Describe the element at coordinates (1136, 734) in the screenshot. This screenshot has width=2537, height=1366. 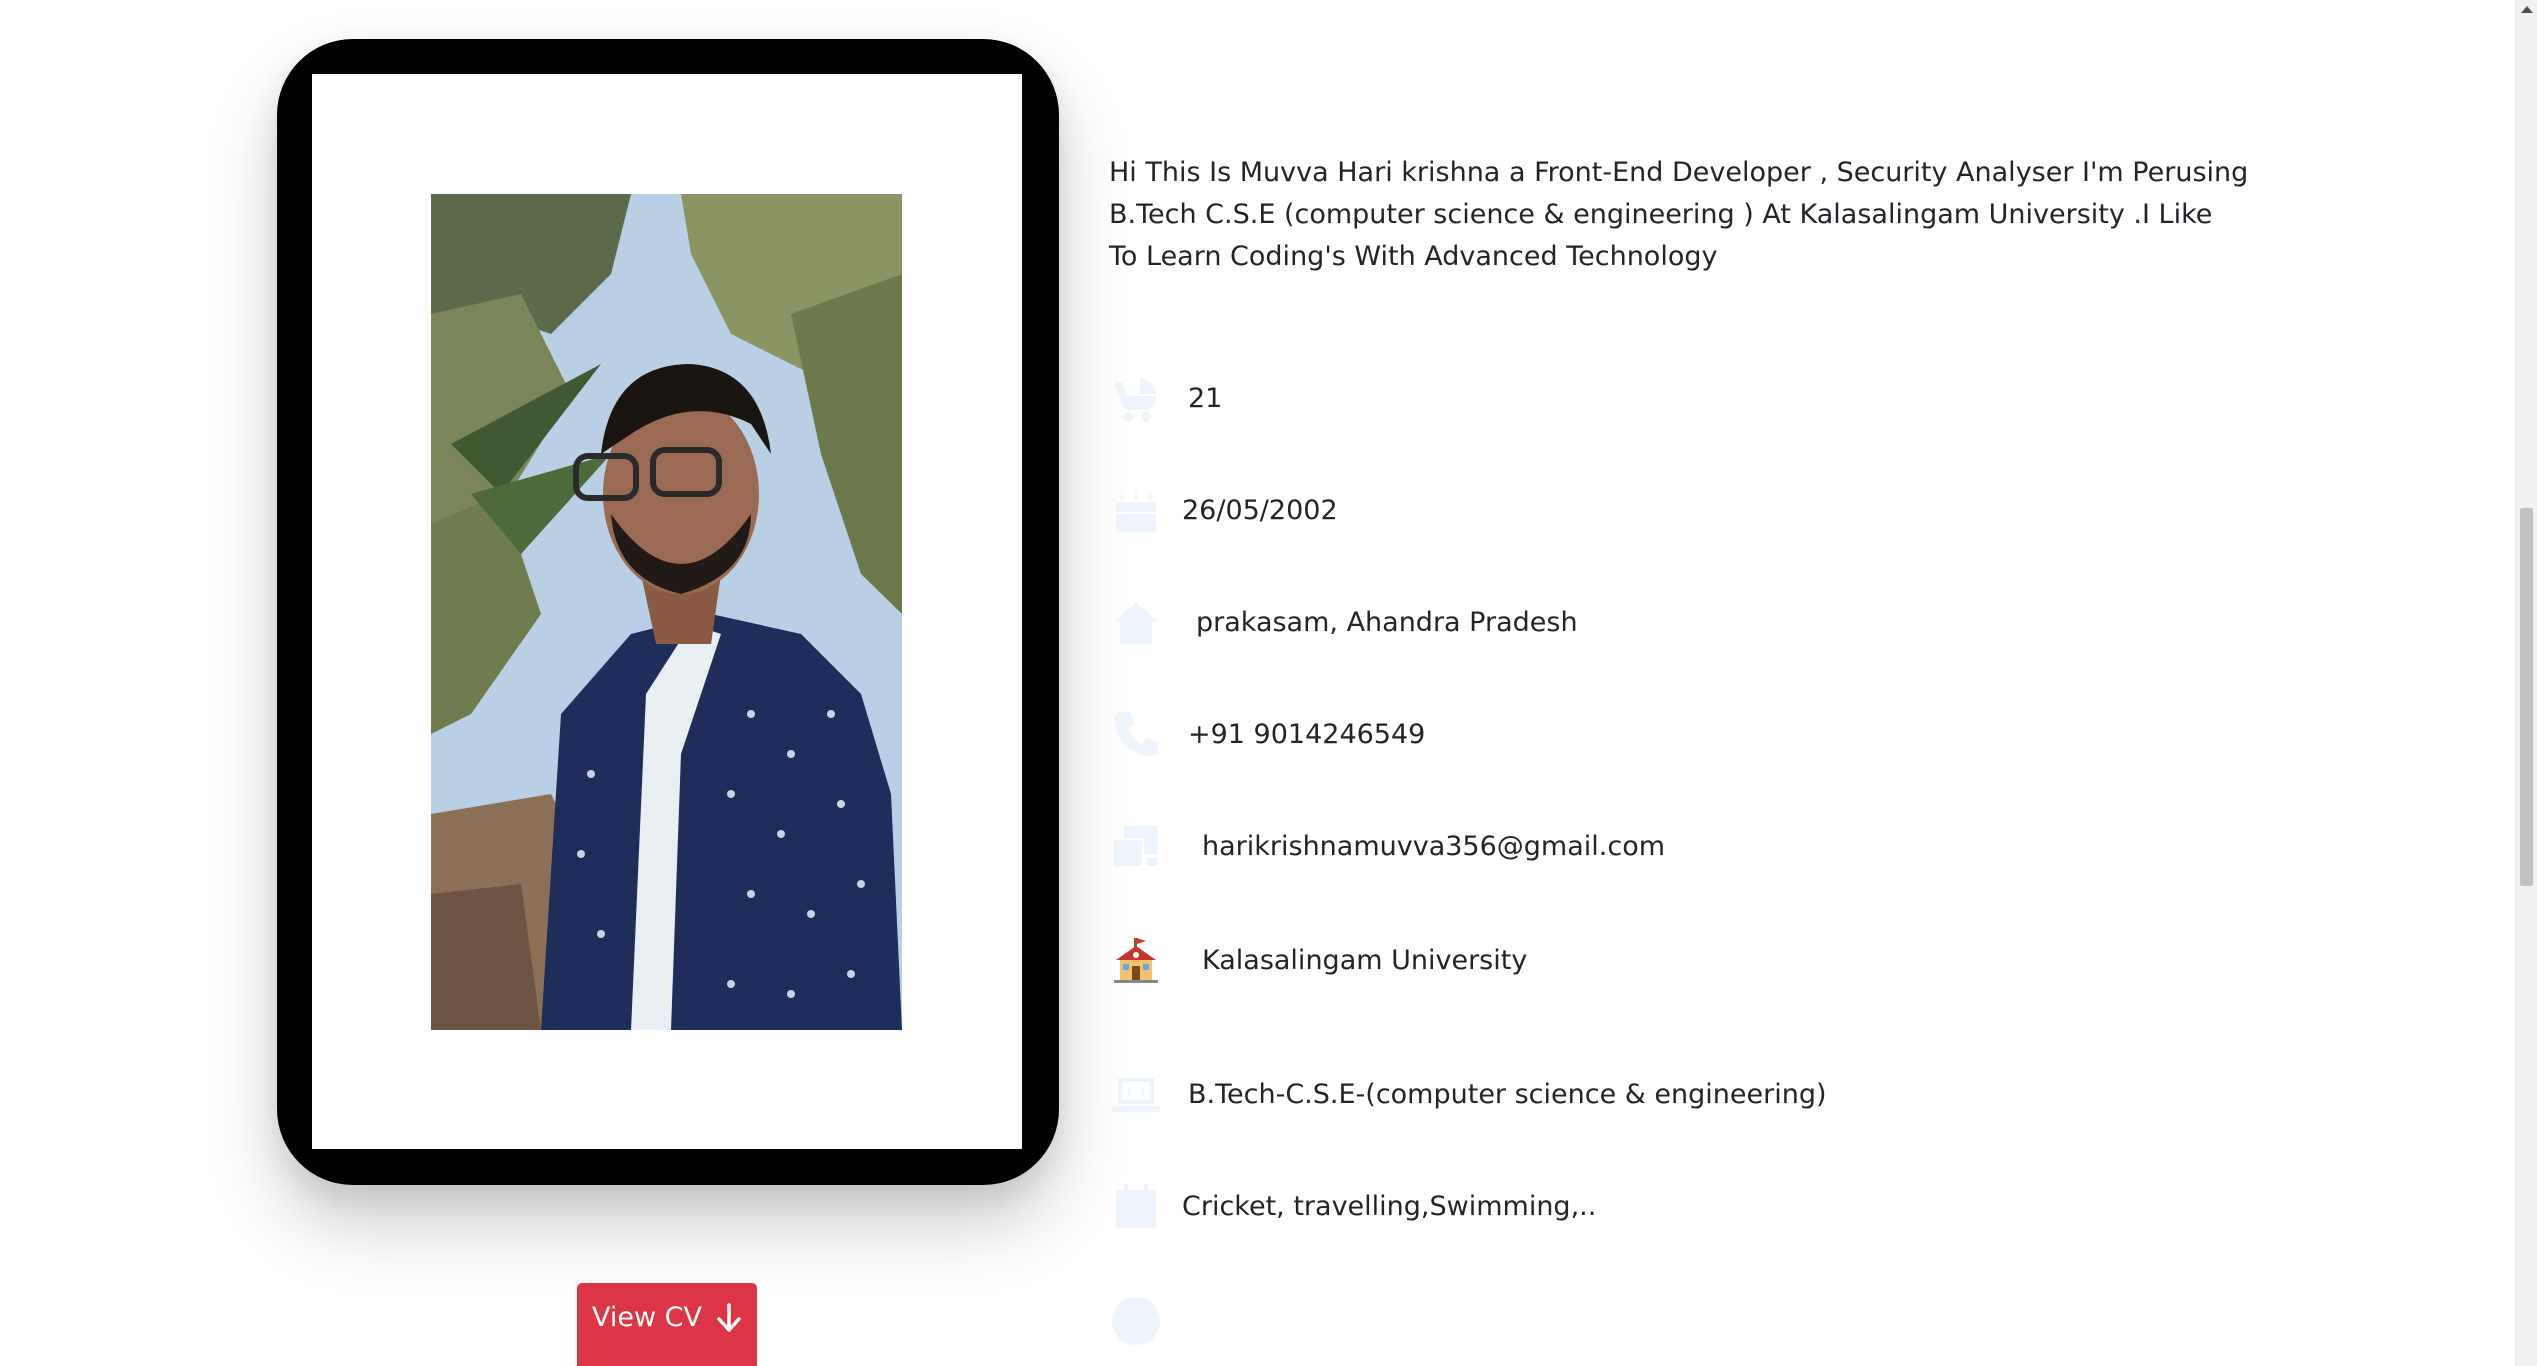
I see `phone-icon` at that location.